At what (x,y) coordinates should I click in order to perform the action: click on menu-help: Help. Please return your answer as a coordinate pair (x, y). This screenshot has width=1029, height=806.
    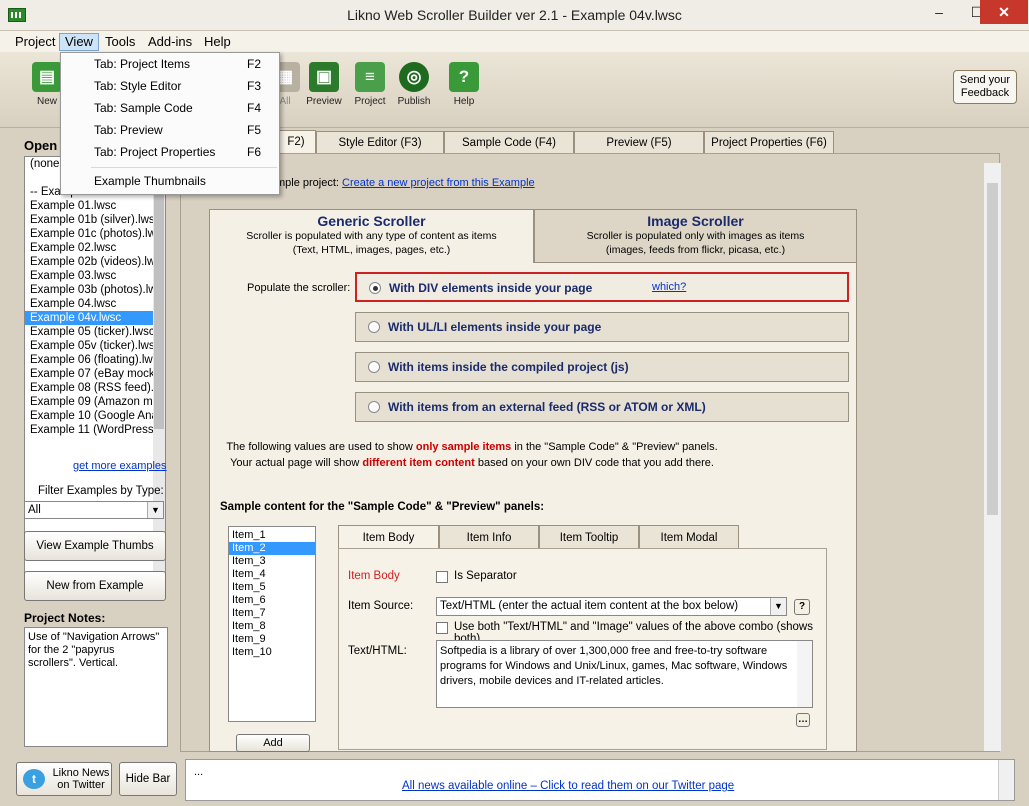
    Looking at the image, I should click on (217, 42).